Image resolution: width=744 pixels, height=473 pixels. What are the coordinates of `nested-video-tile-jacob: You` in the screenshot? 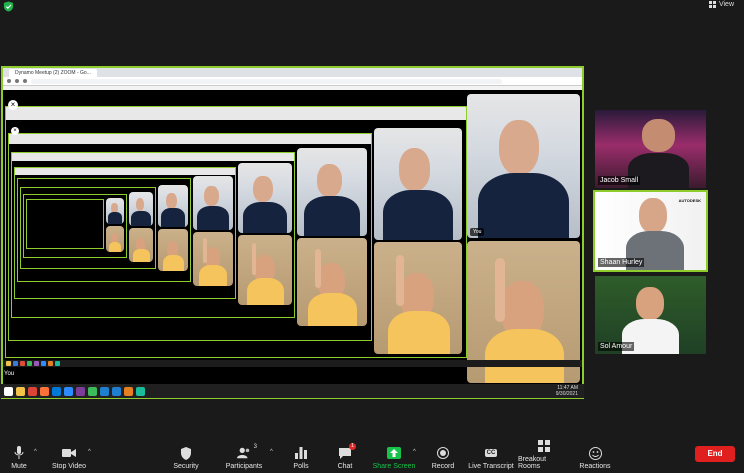 It's located at (523, 166).